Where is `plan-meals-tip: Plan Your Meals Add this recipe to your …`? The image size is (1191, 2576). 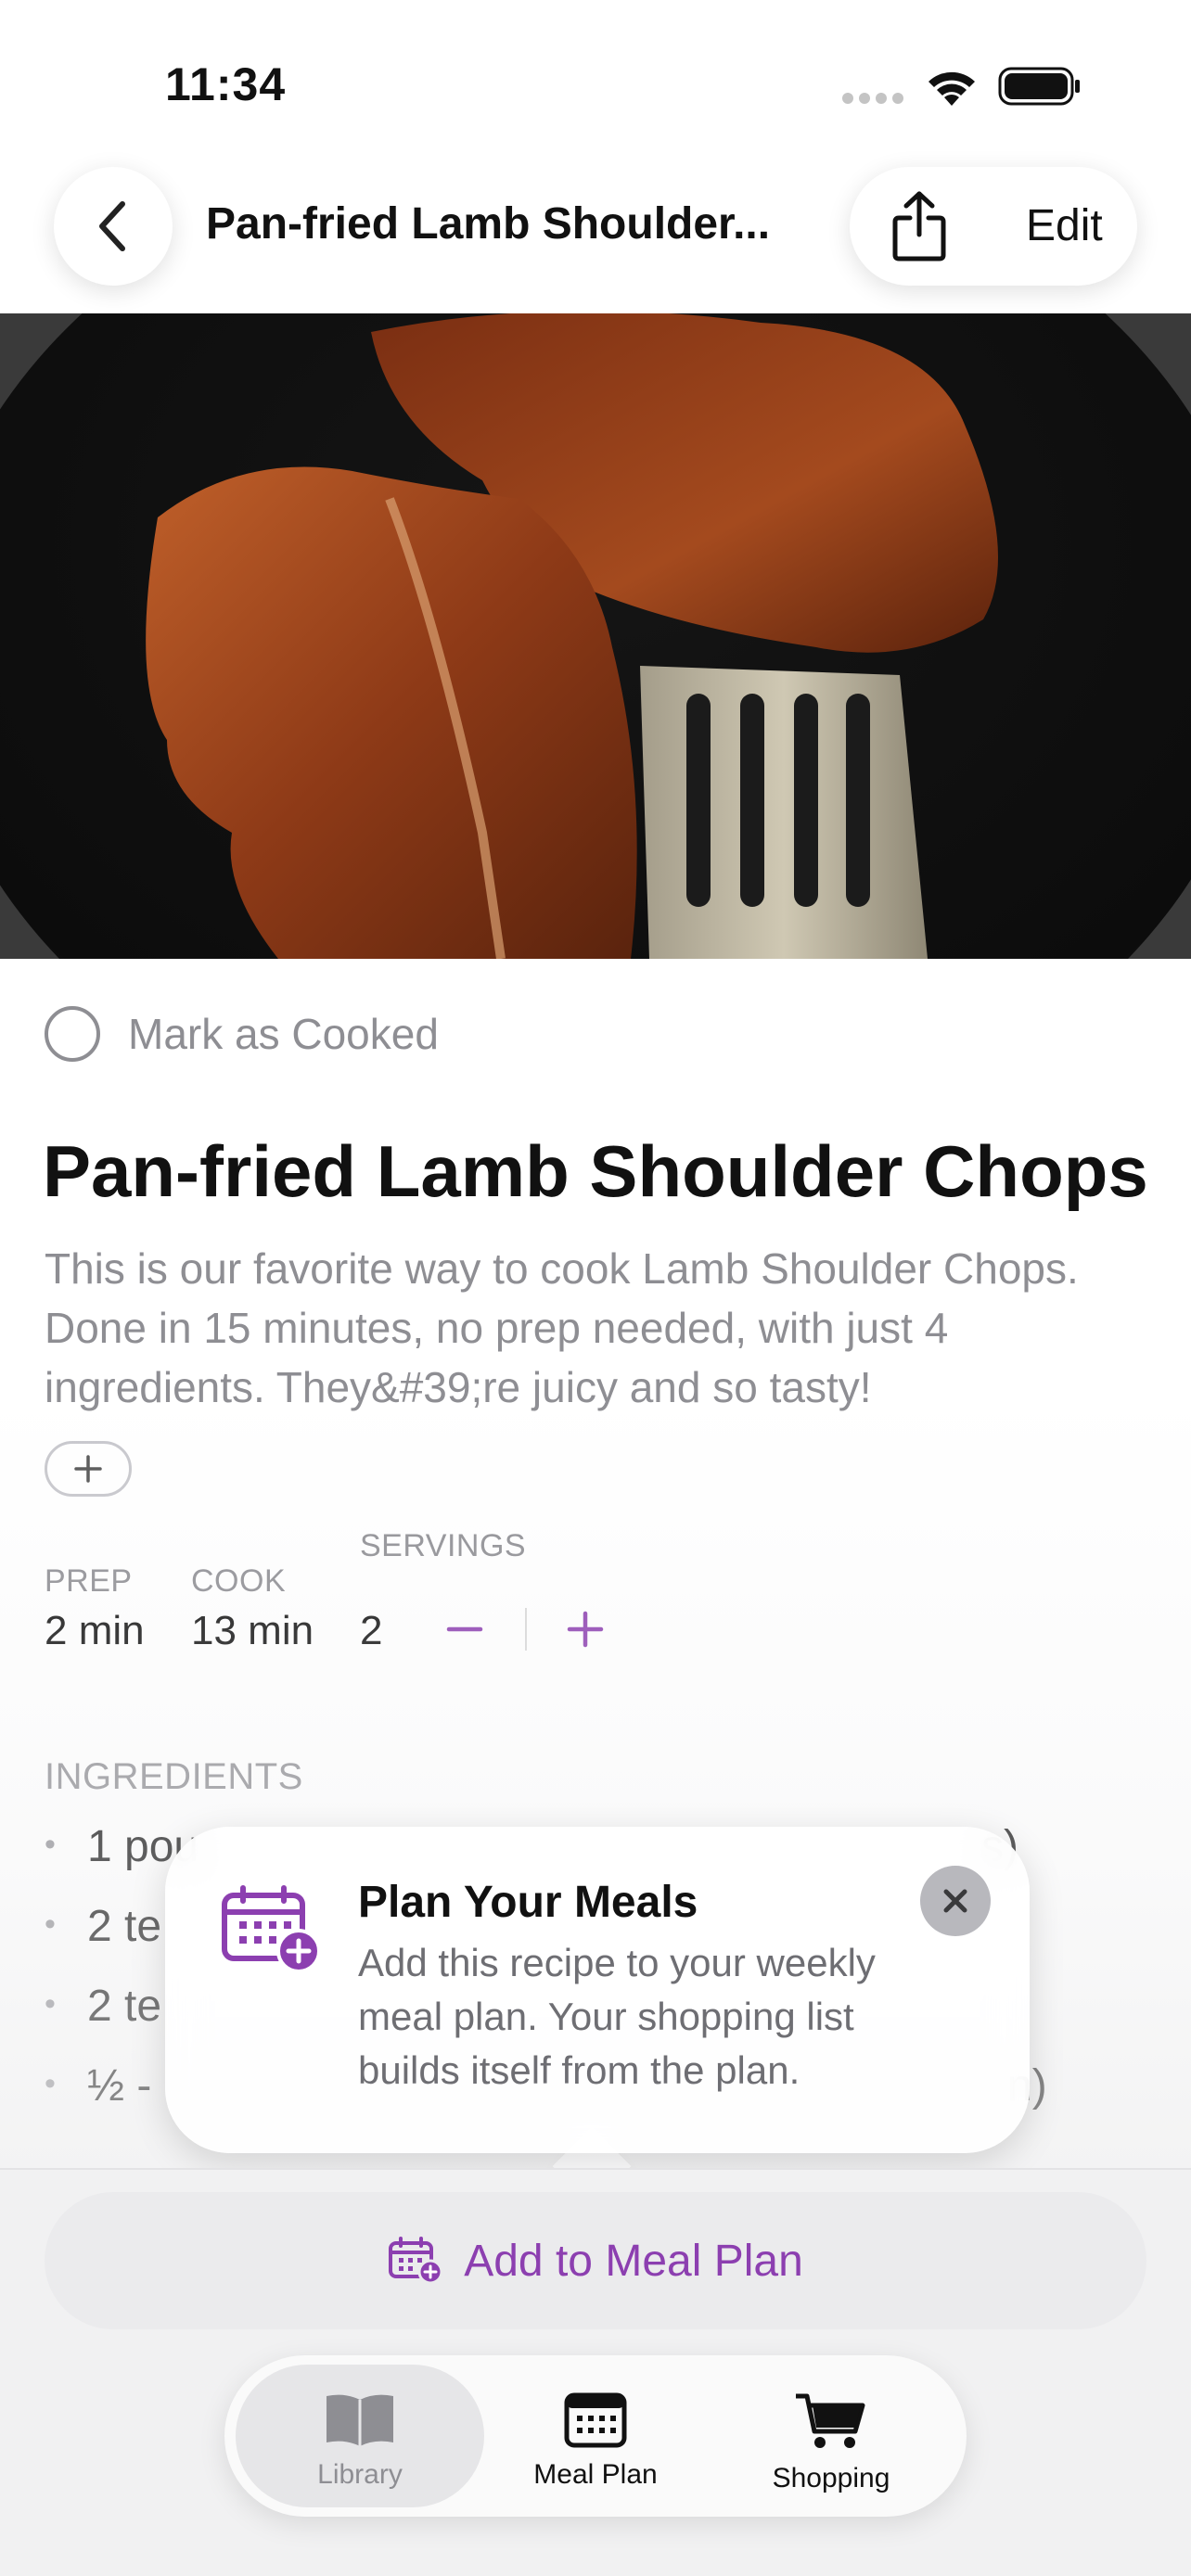 plan-meals-tip: Plan Your Meals Add this recipe to your … is located at coordinates (597, 1990).